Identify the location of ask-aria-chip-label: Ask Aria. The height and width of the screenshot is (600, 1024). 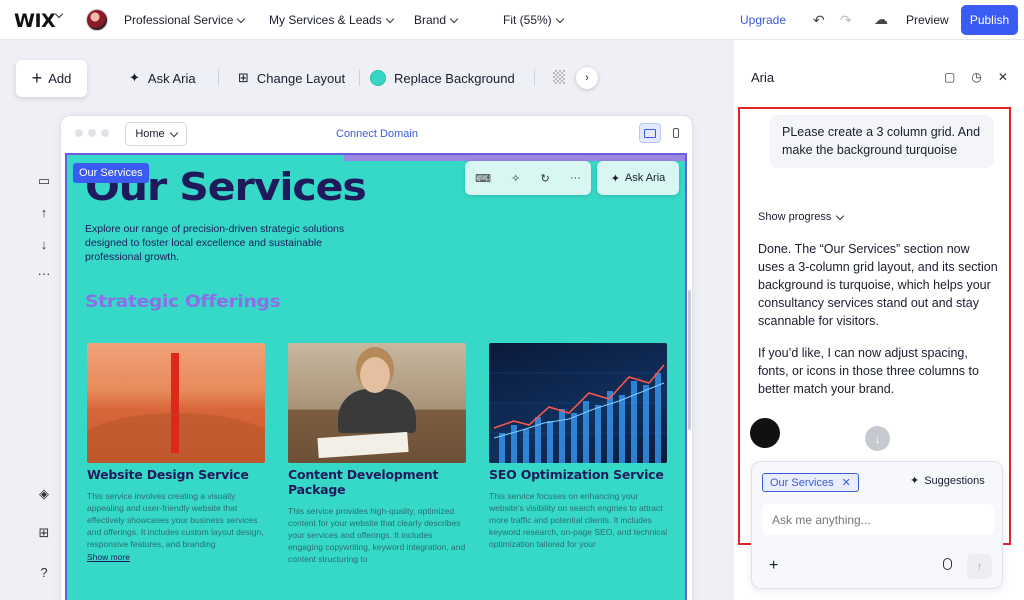
(645, 178).